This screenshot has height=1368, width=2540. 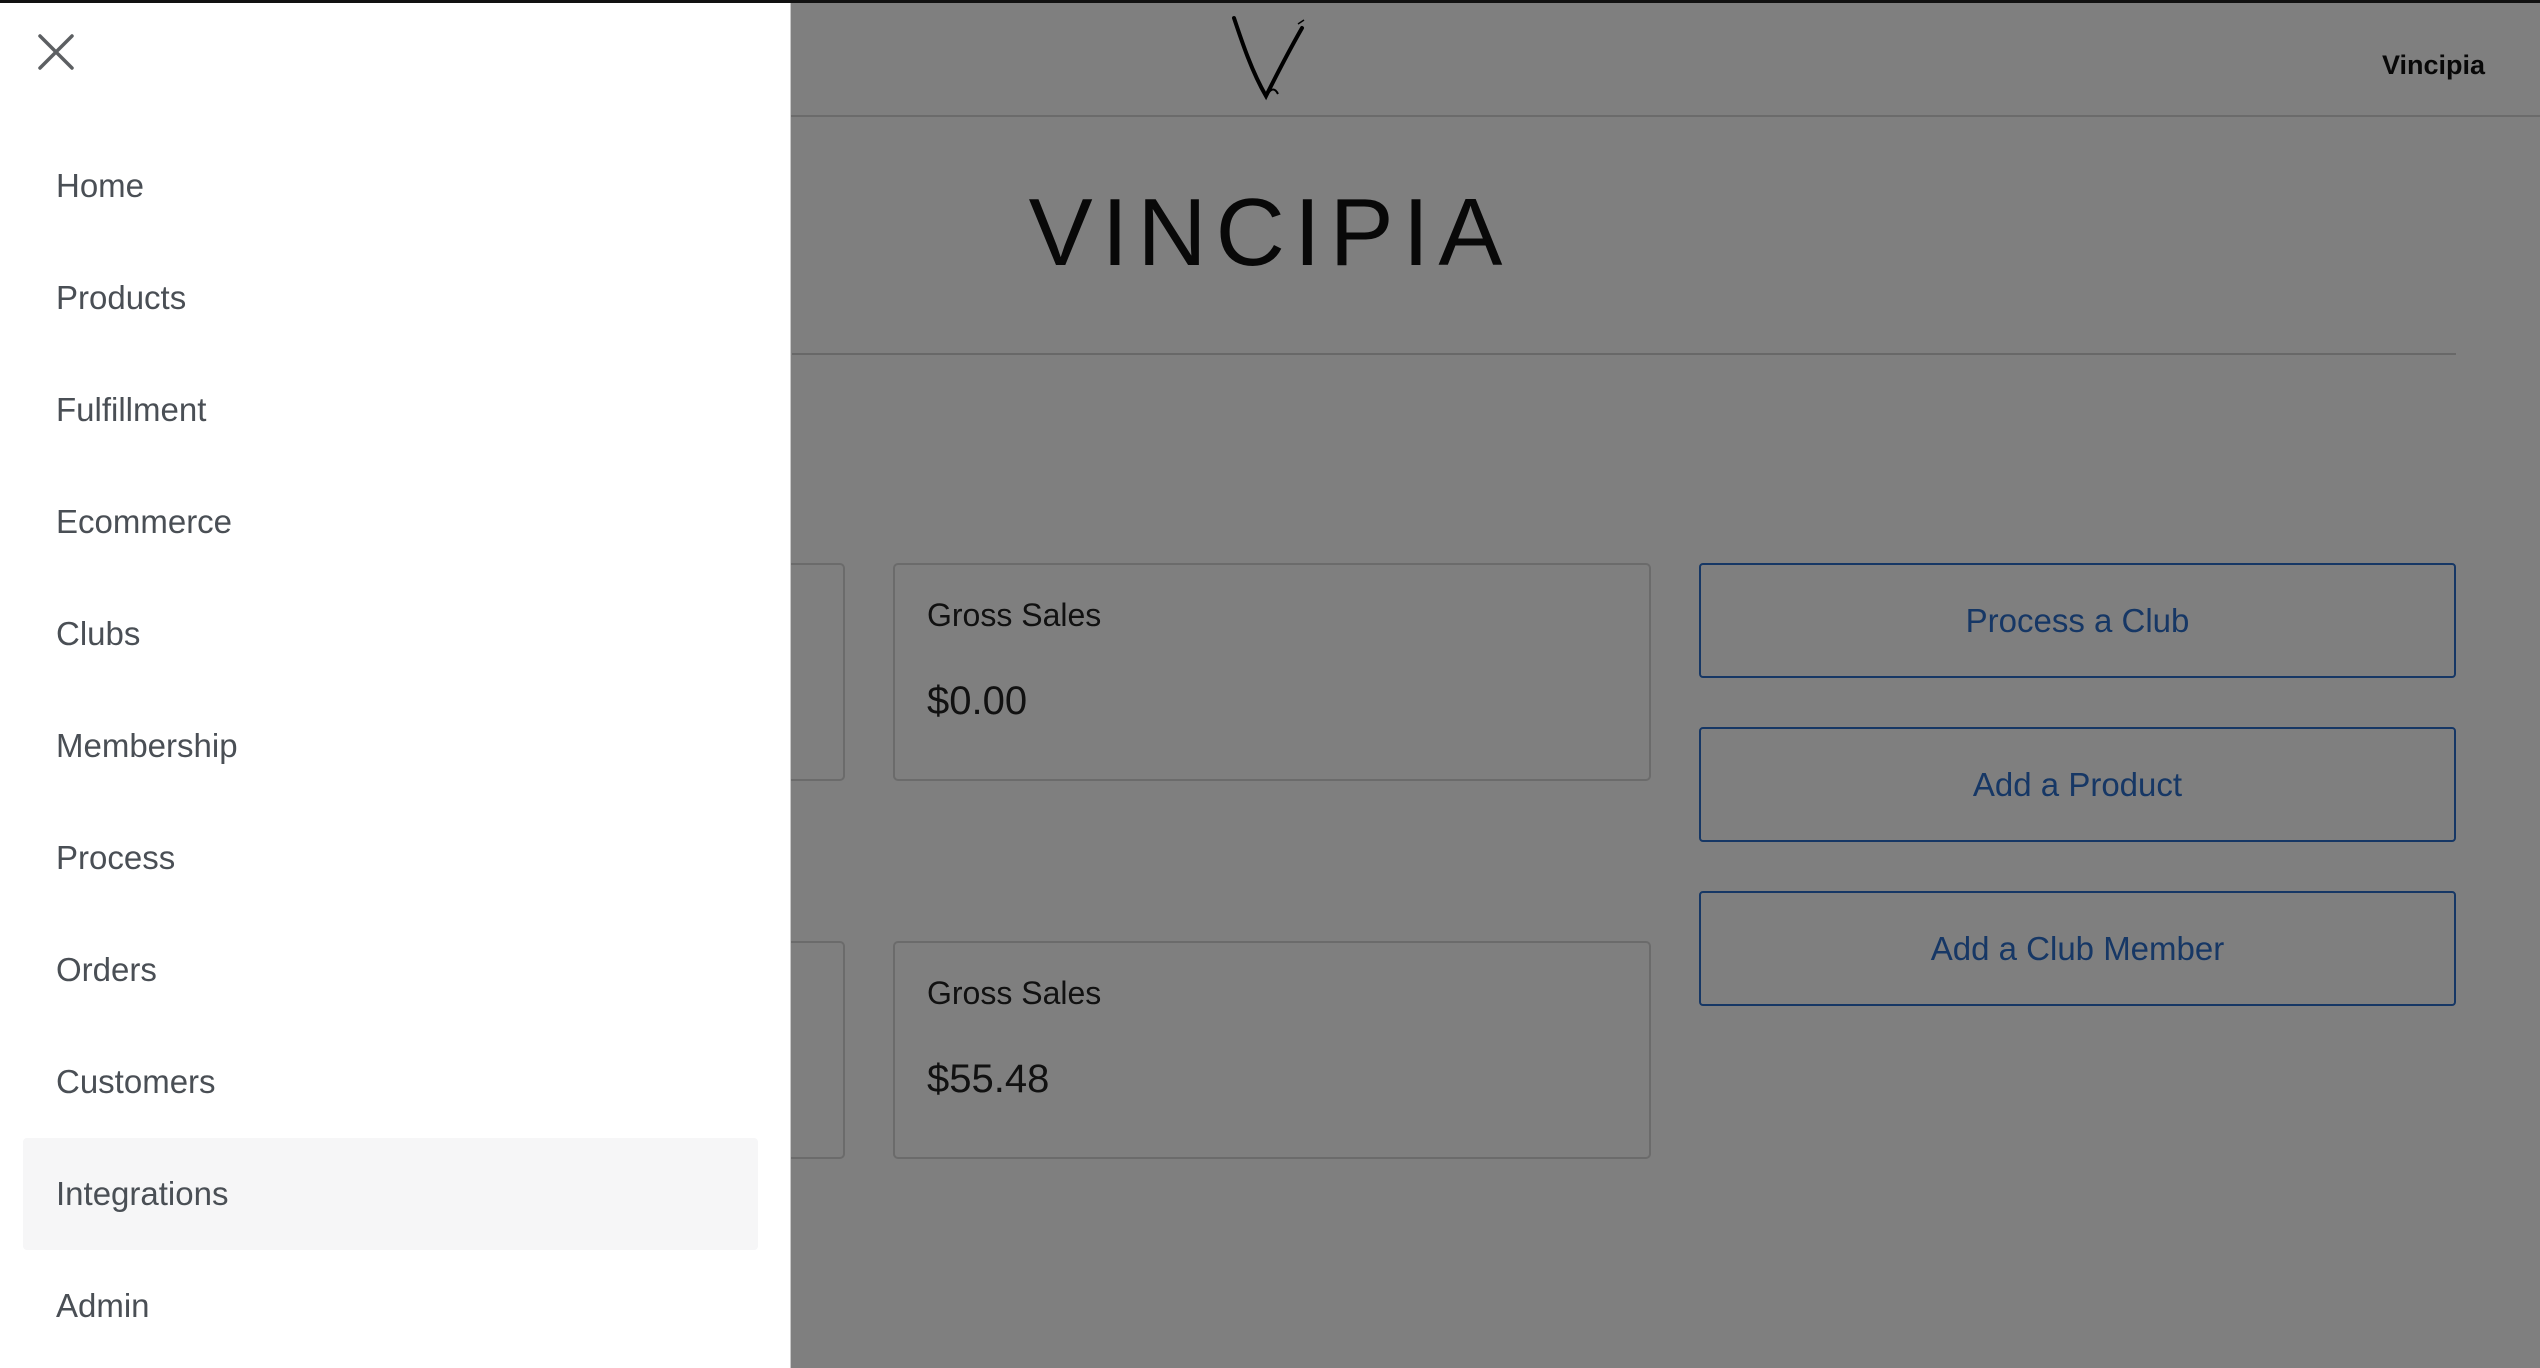 What do you see at coordinates (390, 1194) in the screenshot?
I see `nav-item-integrations: Integrations` at bounding box center [390, 1194].